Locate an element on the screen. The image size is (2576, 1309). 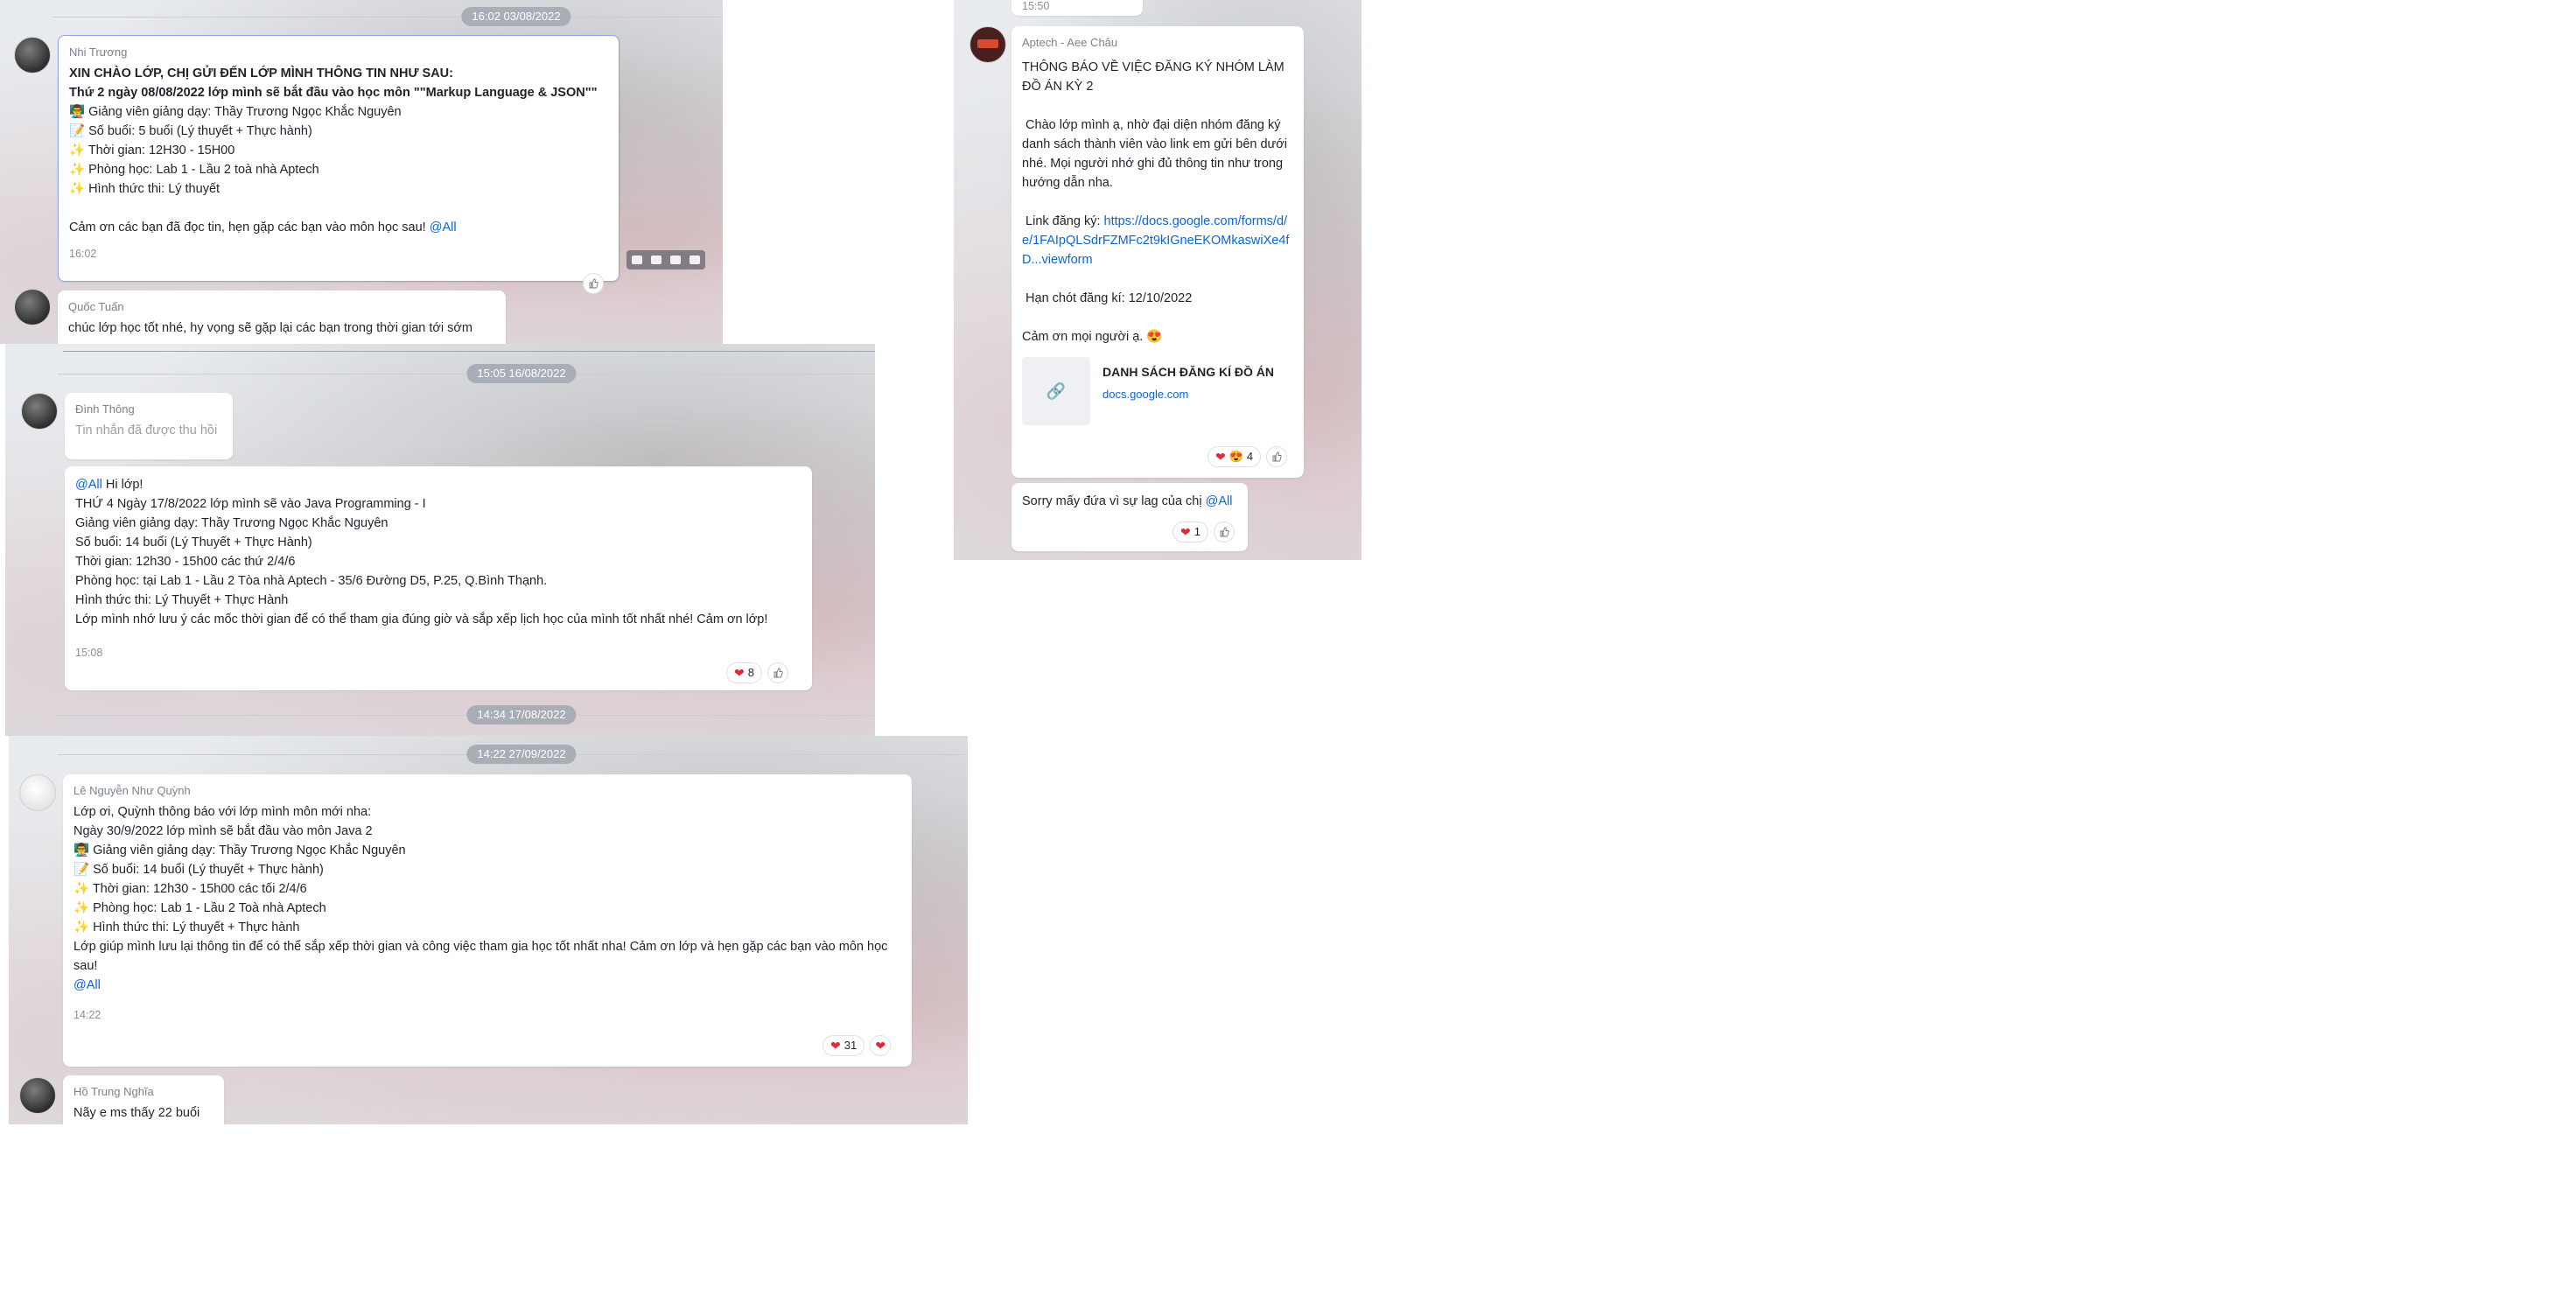
message-bubble: Hồ Trung Nghĩa Nãy e ms thấy 22 buổi is located at coordinates (143, 1099).